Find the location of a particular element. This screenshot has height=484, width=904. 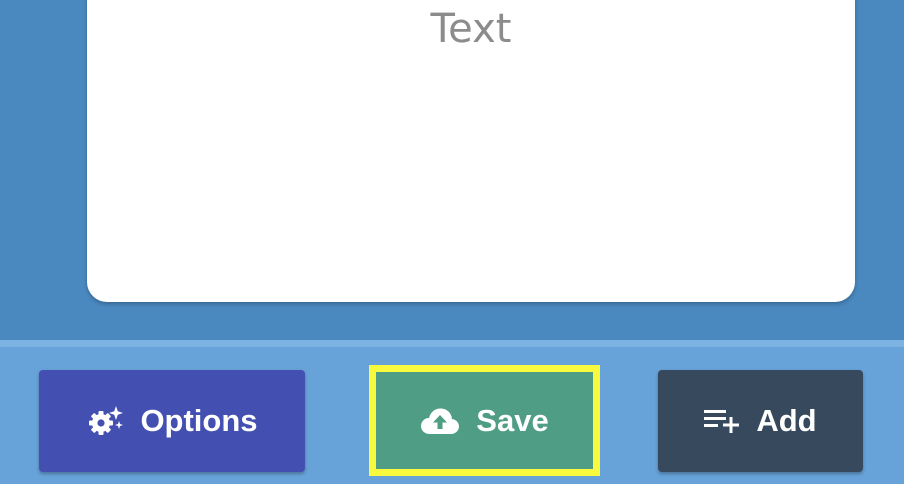

card-text: Text is located at coordinates (471, 29).